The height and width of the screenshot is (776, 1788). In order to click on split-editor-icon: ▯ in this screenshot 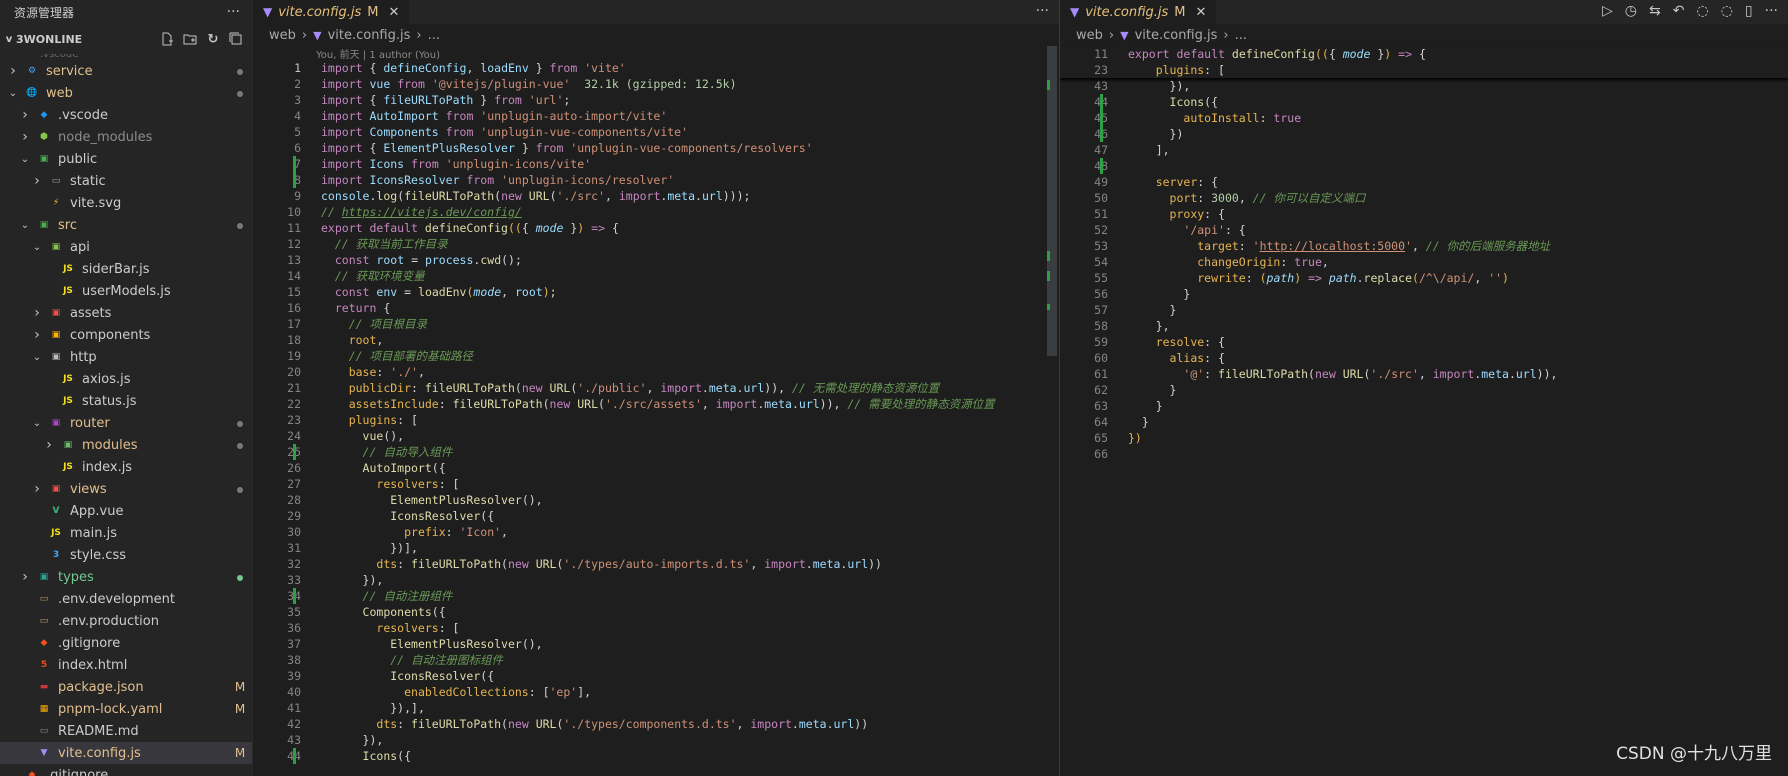, I will do `click(1749, 11)`.